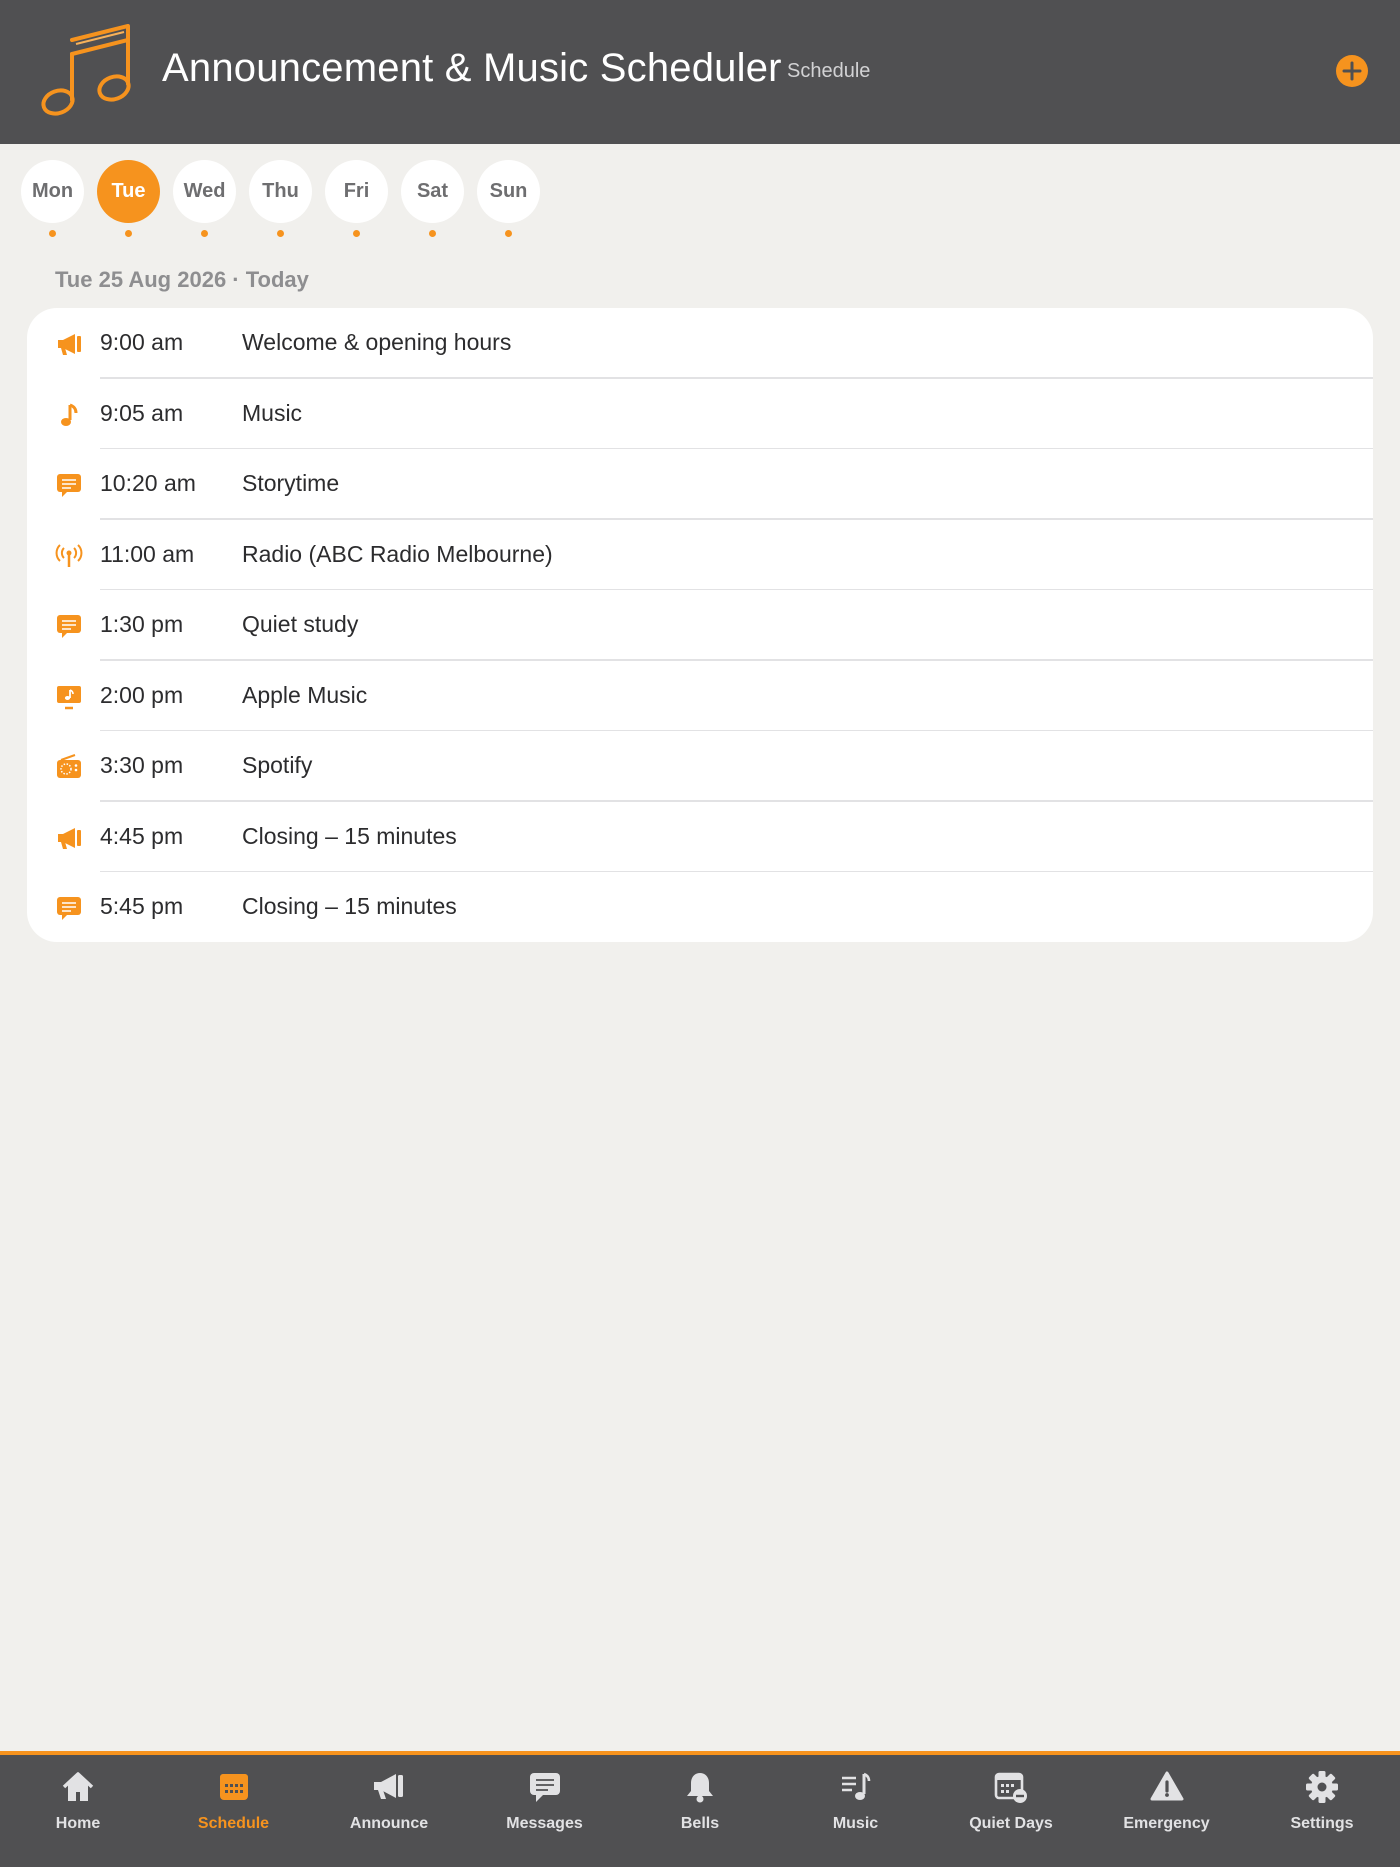 Image resolution: width=1400 pixels, height=1867 pixels. I want to click on day-sat: Sat, so click(432, 191).